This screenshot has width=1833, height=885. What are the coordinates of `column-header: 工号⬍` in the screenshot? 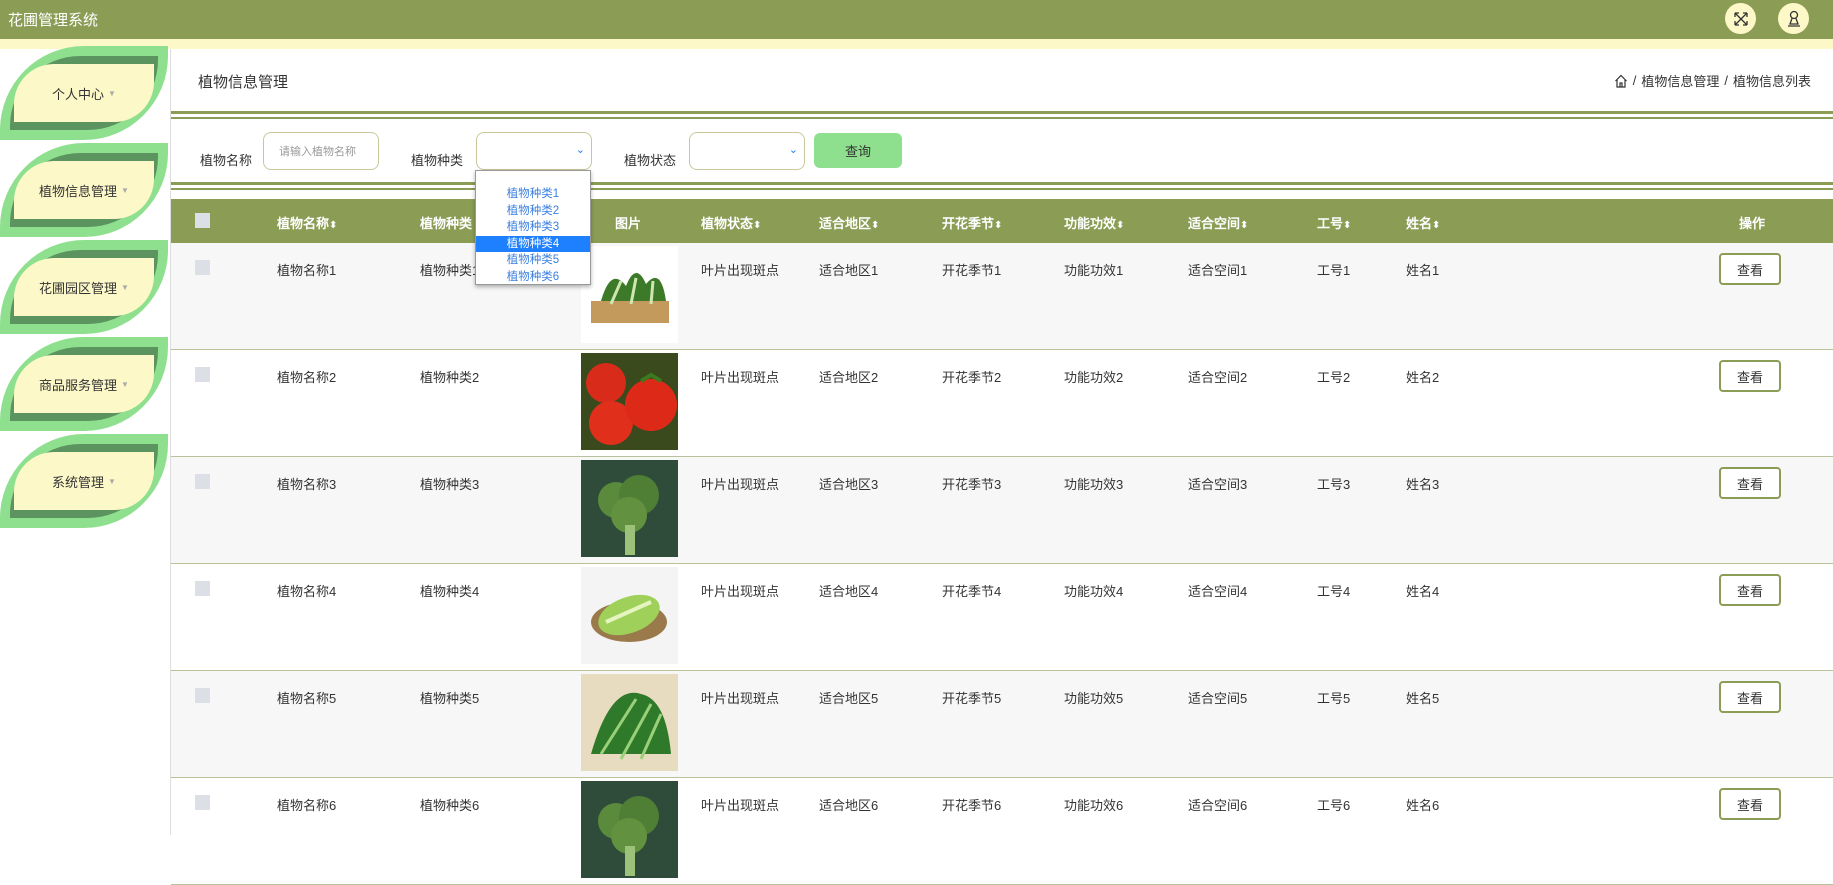 It's located at (1334, 222).